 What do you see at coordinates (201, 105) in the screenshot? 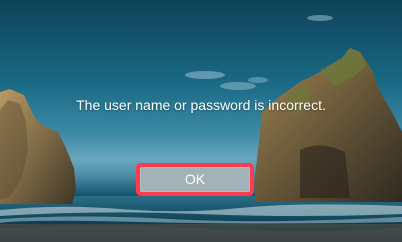
I see `error-message: The user name or password is incorrect.` at bounding box center [201, 105].